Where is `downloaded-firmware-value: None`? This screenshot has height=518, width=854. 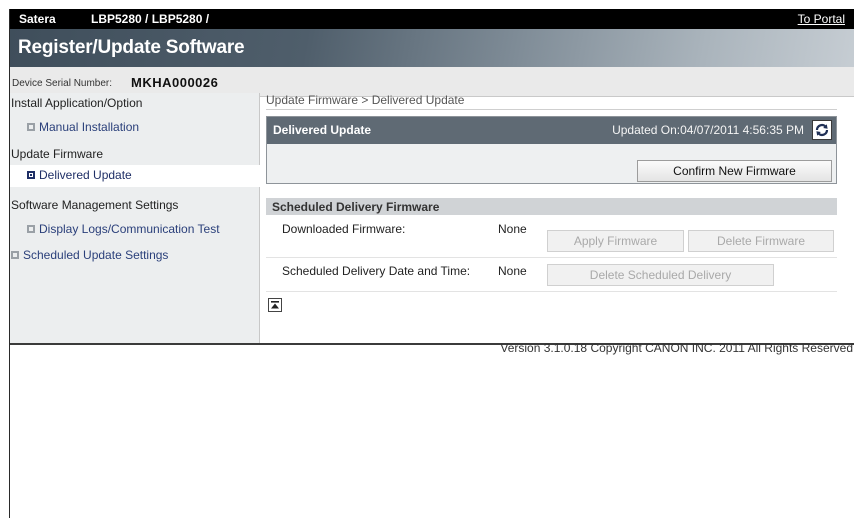 downloaded-firmware-value: None is located at coordinates (512, 229).